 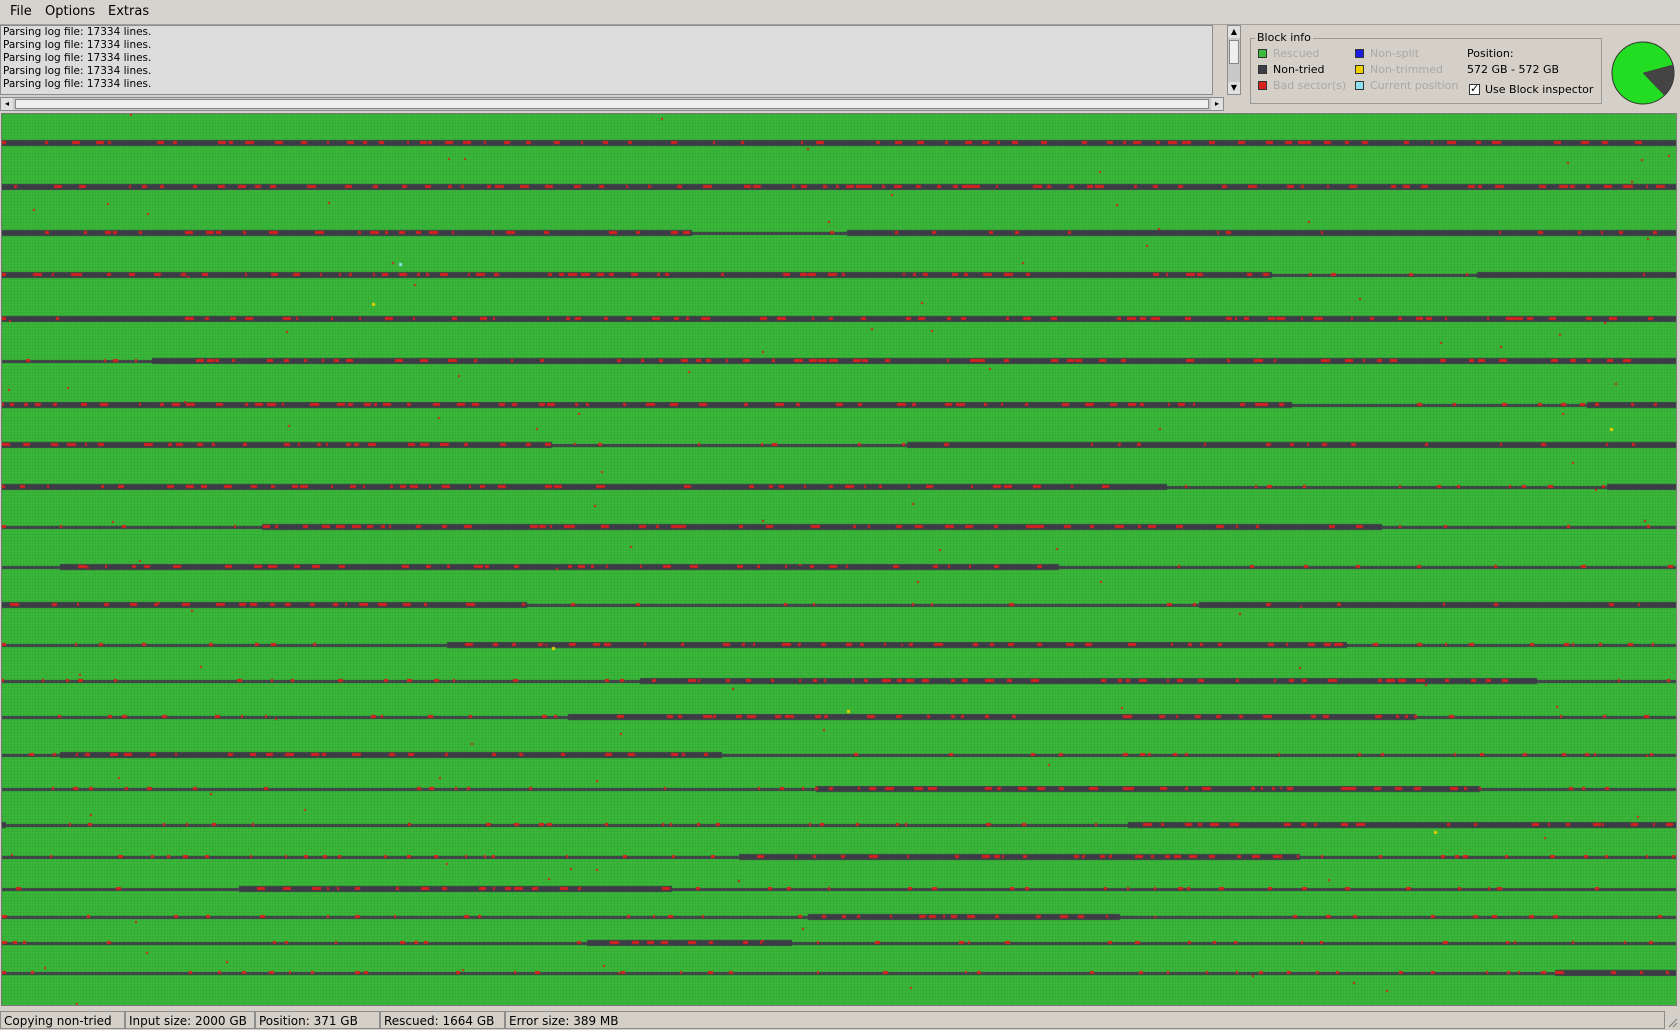 What do you see at coordinates (1387, 53) in the screenshot?
I see `legend-non-split: Non-split` at bounding box center [1387, 53].